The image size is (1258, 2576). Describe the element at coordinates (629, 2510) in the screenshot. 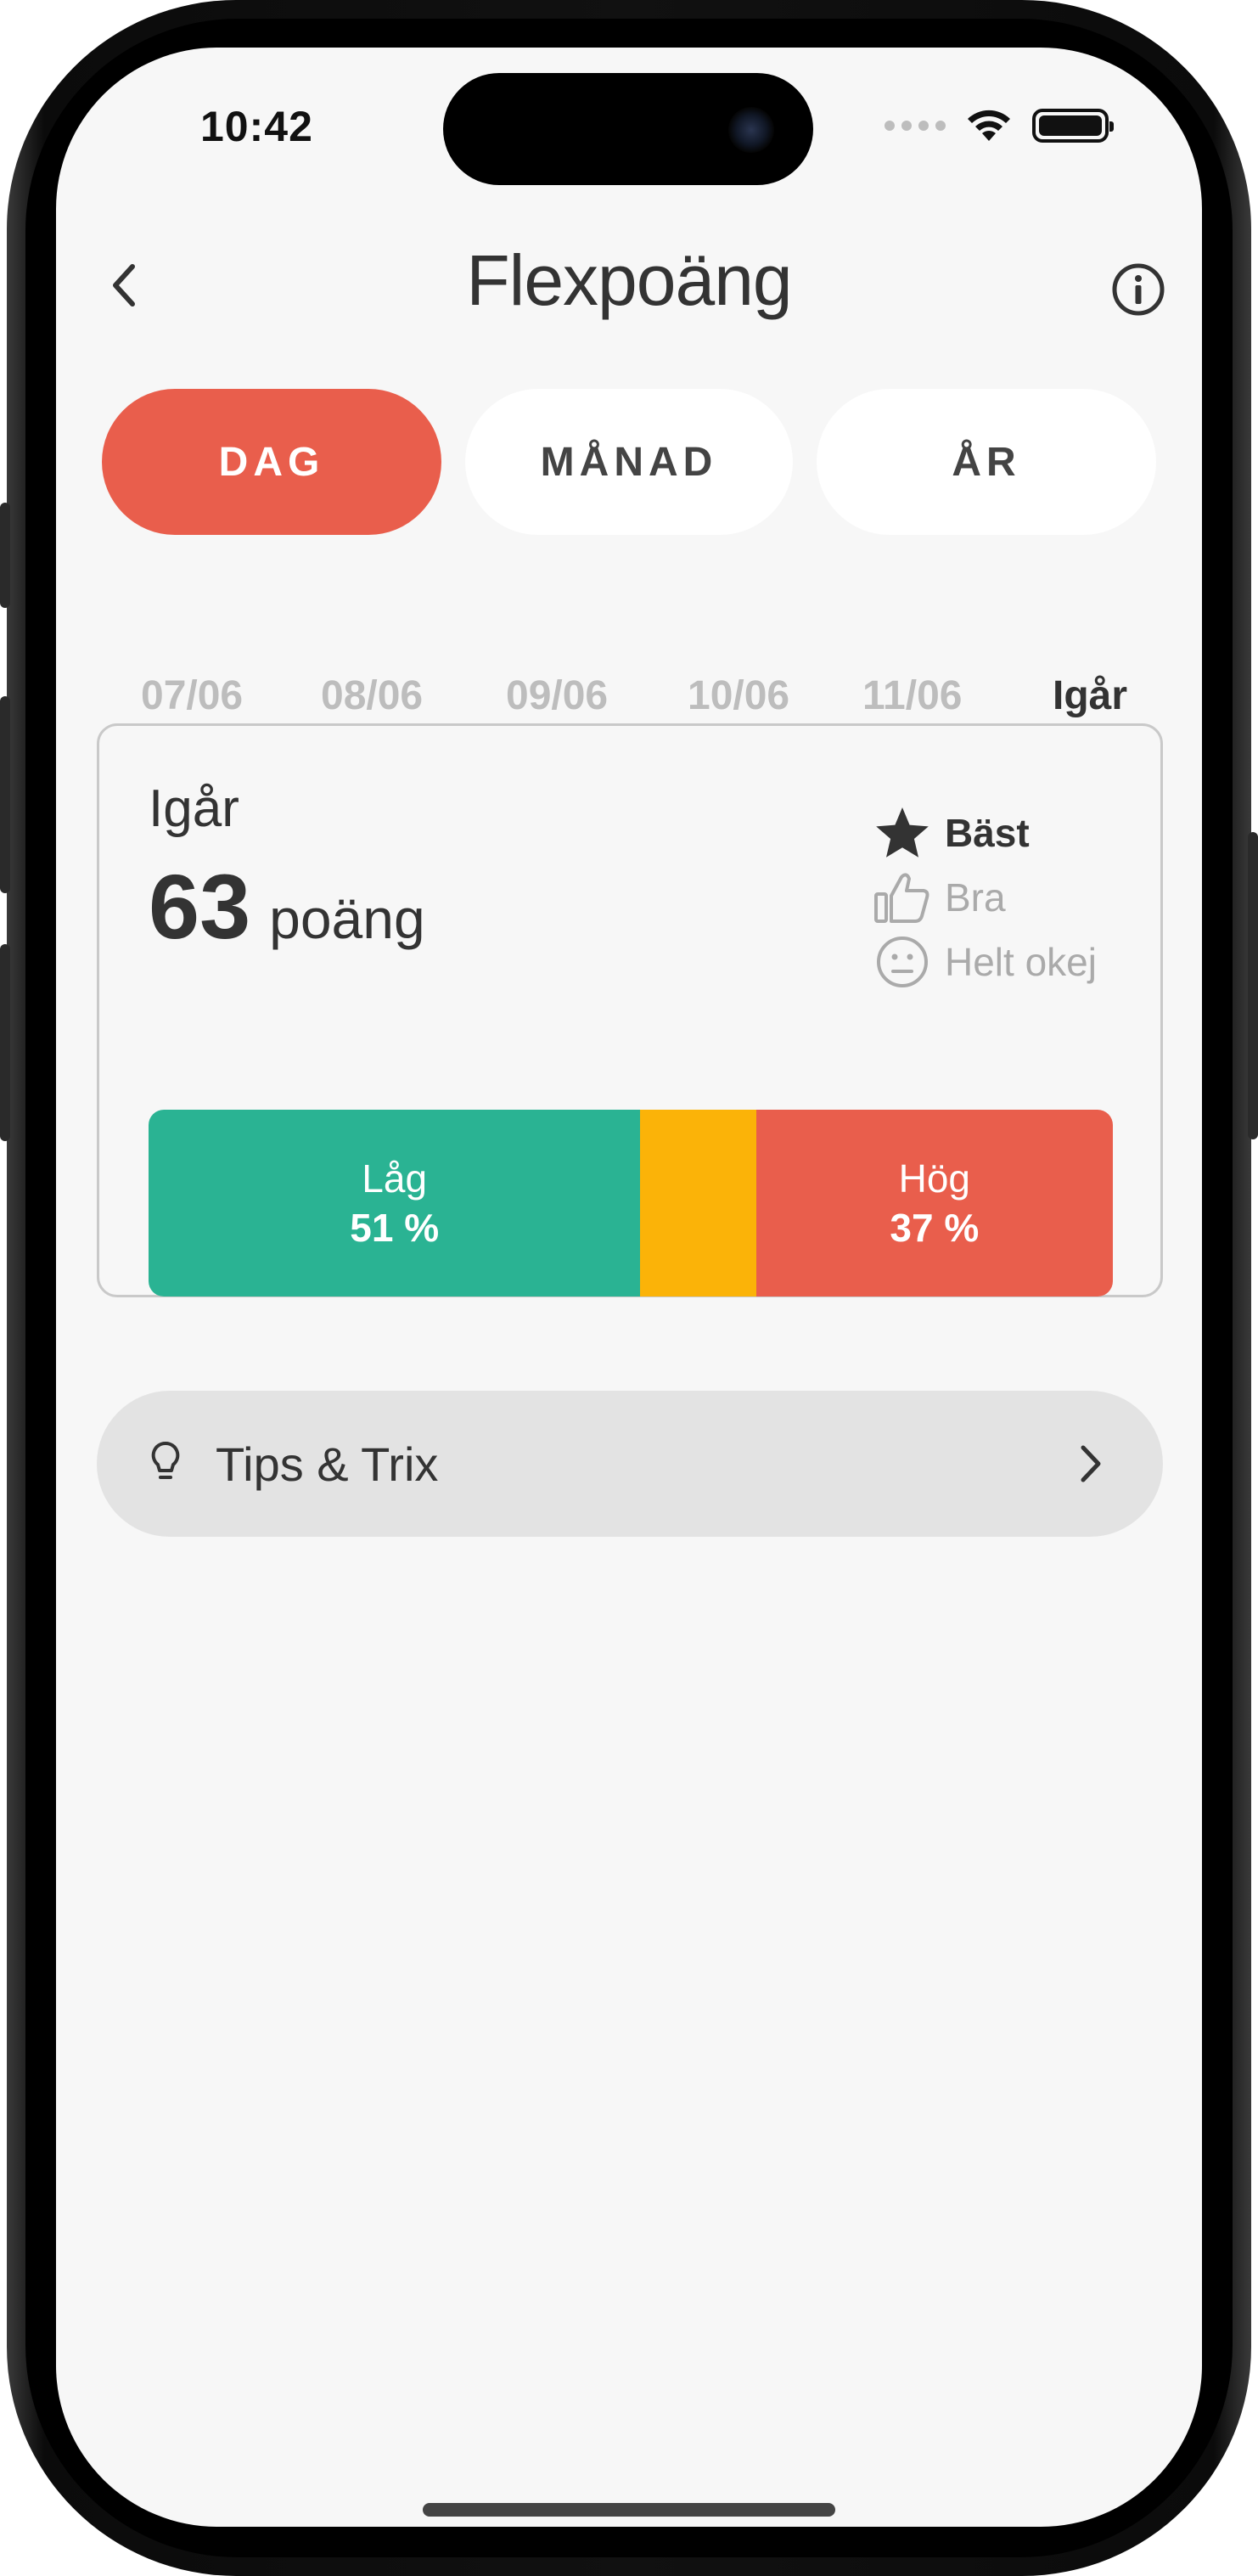

I see `home-indicator` at that location.